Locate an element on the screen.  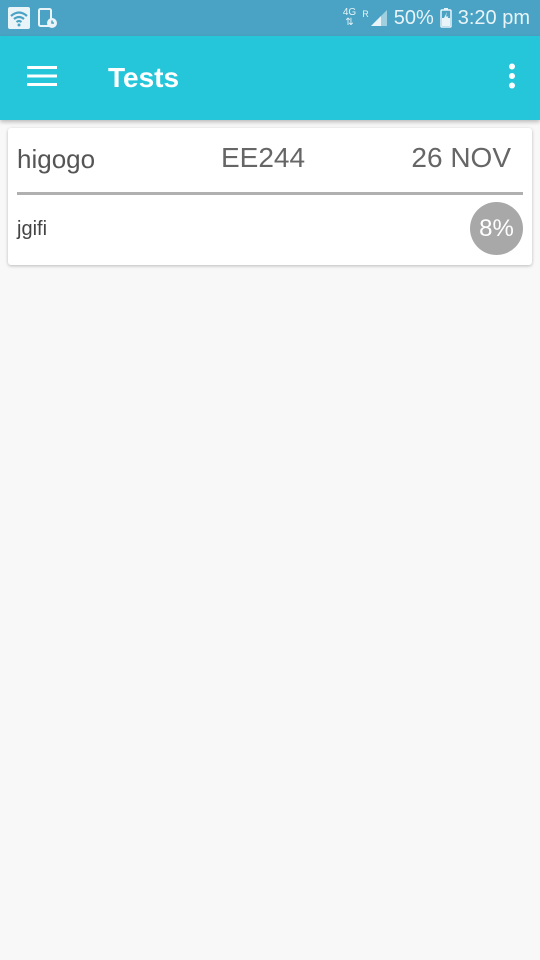
page-title: Tests is located at coordinates (144, 77).